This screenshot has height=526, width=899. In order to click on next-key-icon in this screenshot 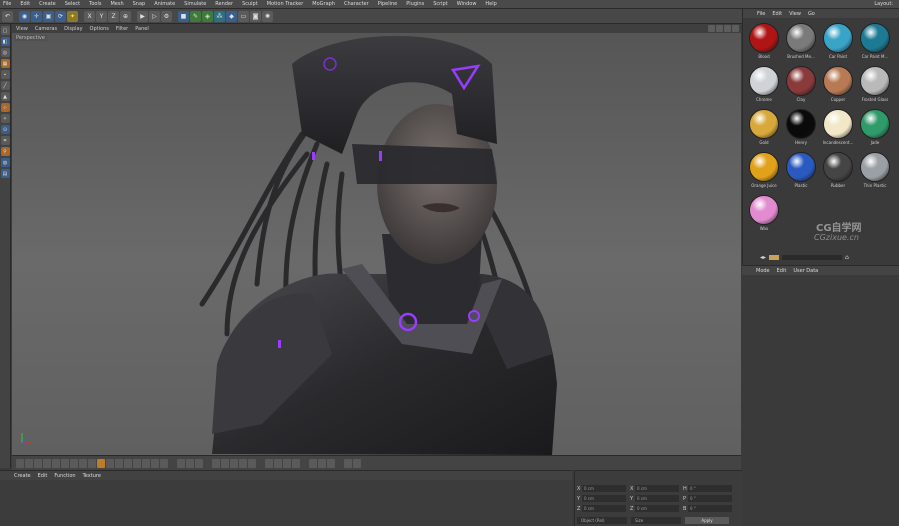, I will do `click(155, 463)`.